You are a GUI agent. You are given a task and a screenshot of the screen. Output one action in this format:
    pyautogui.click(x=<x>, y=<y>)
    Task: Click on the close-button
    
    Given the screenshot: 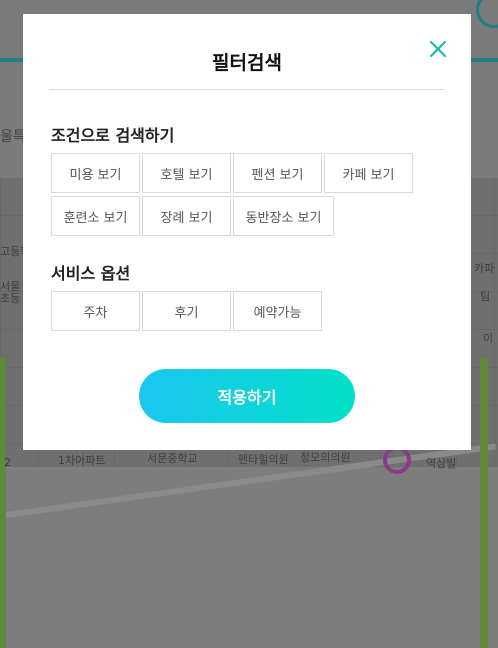 What is the action you would take?
    pyautogui.click(x=438, y=49)
    